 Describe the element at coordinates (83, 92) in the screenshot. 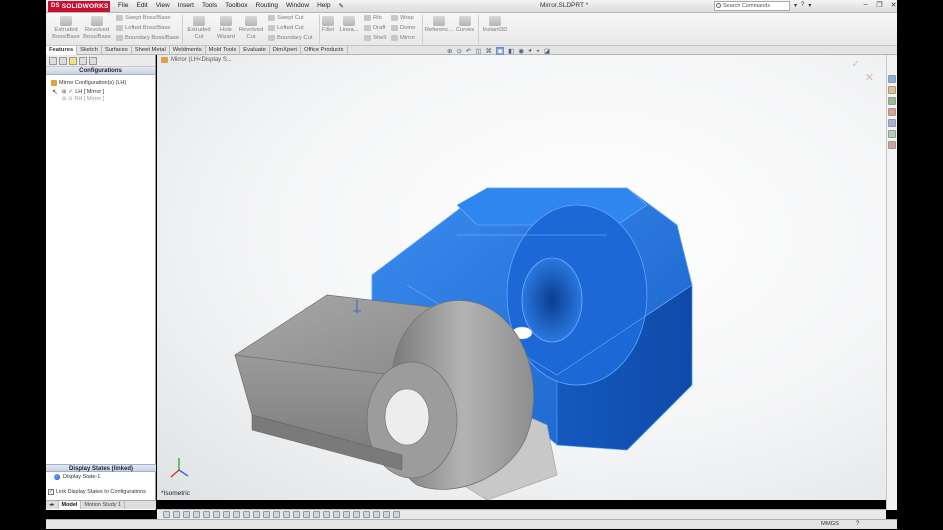

I see `config-item-lh: ⊞ ✓ LH [ Mirror ]` at that location.